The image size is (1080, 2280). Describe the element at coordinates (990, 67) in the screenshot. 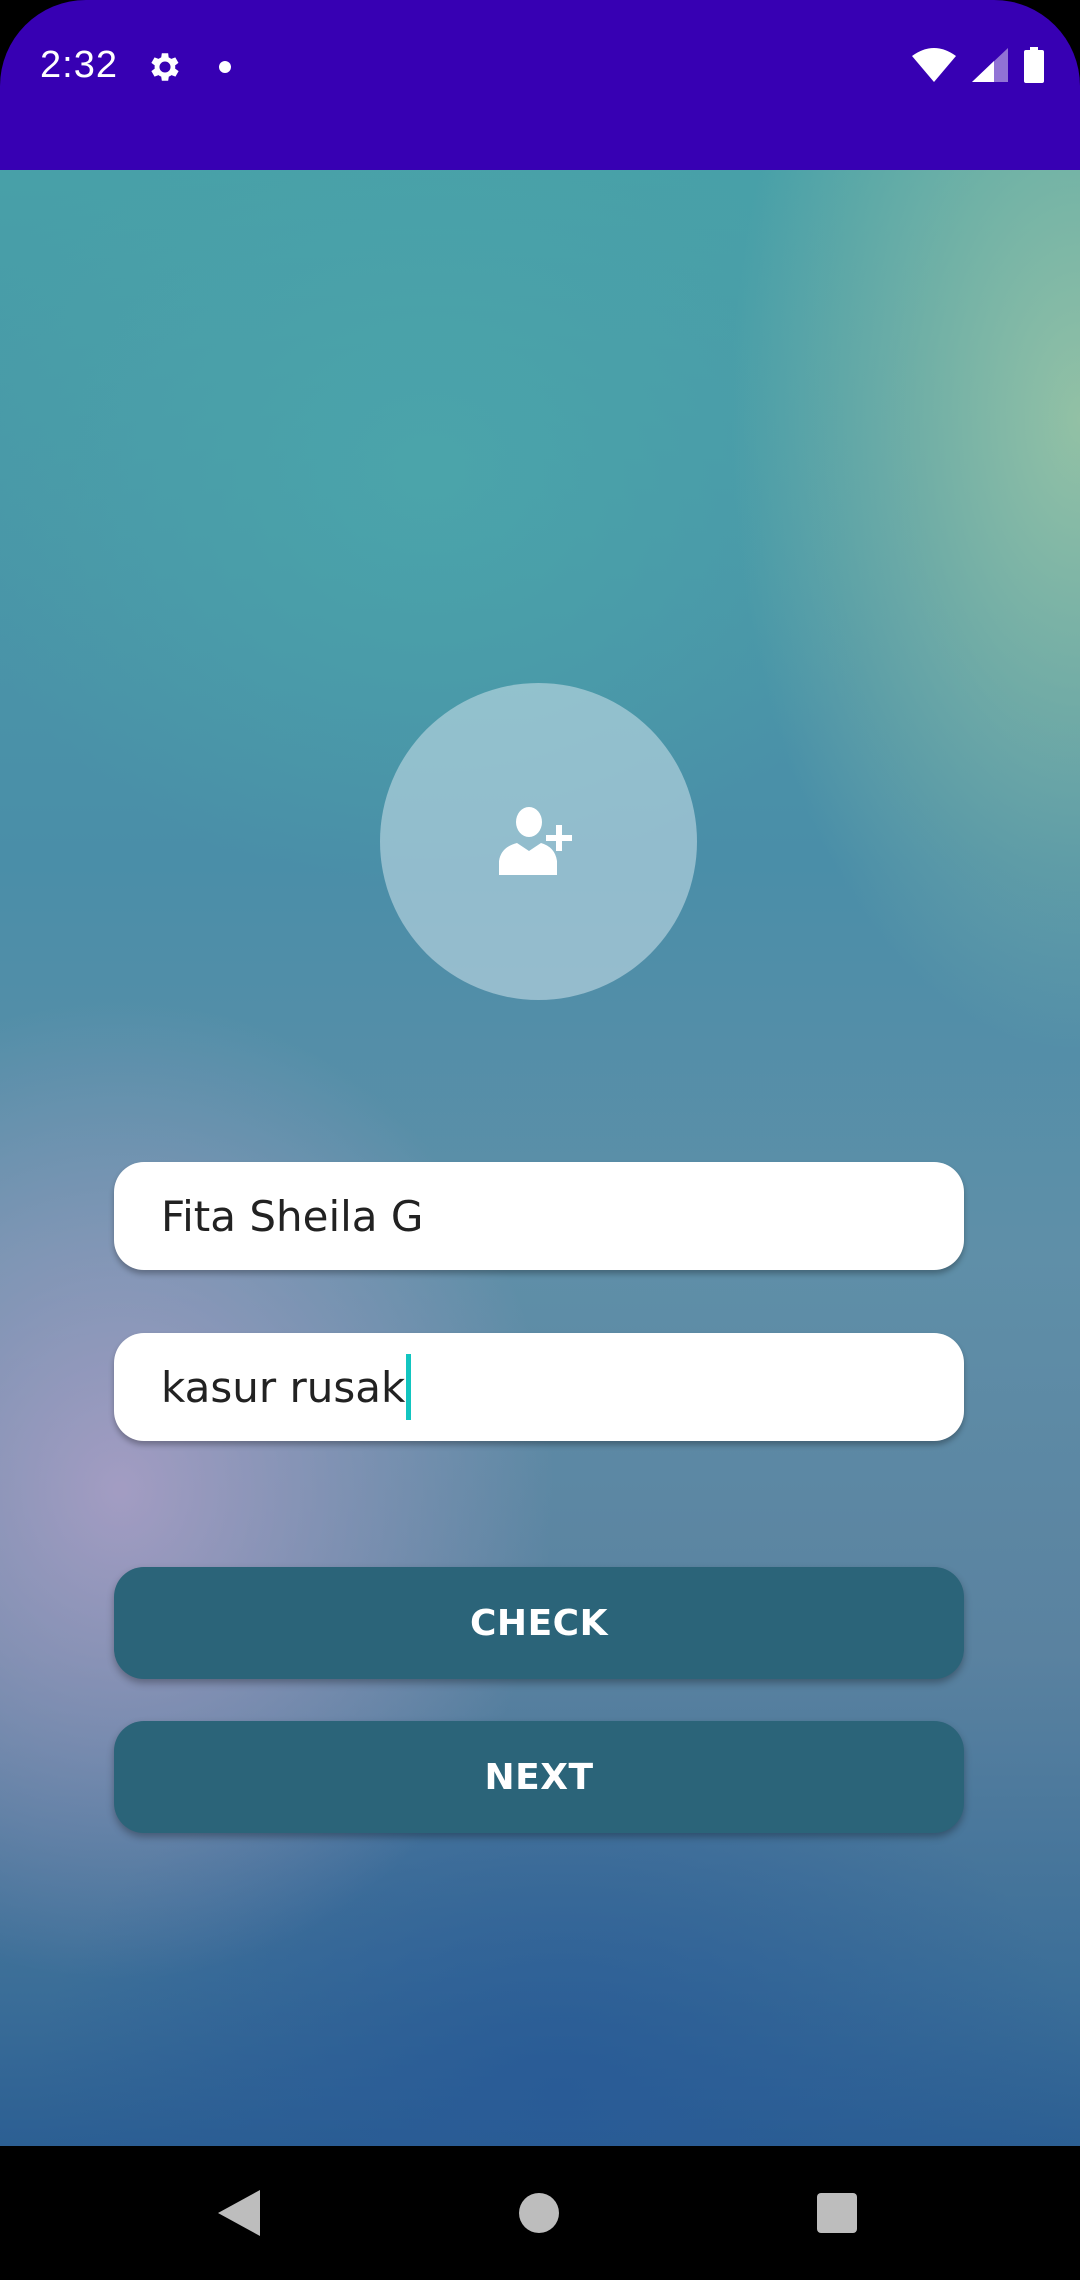

I see `cell-signal-icon` at that location.